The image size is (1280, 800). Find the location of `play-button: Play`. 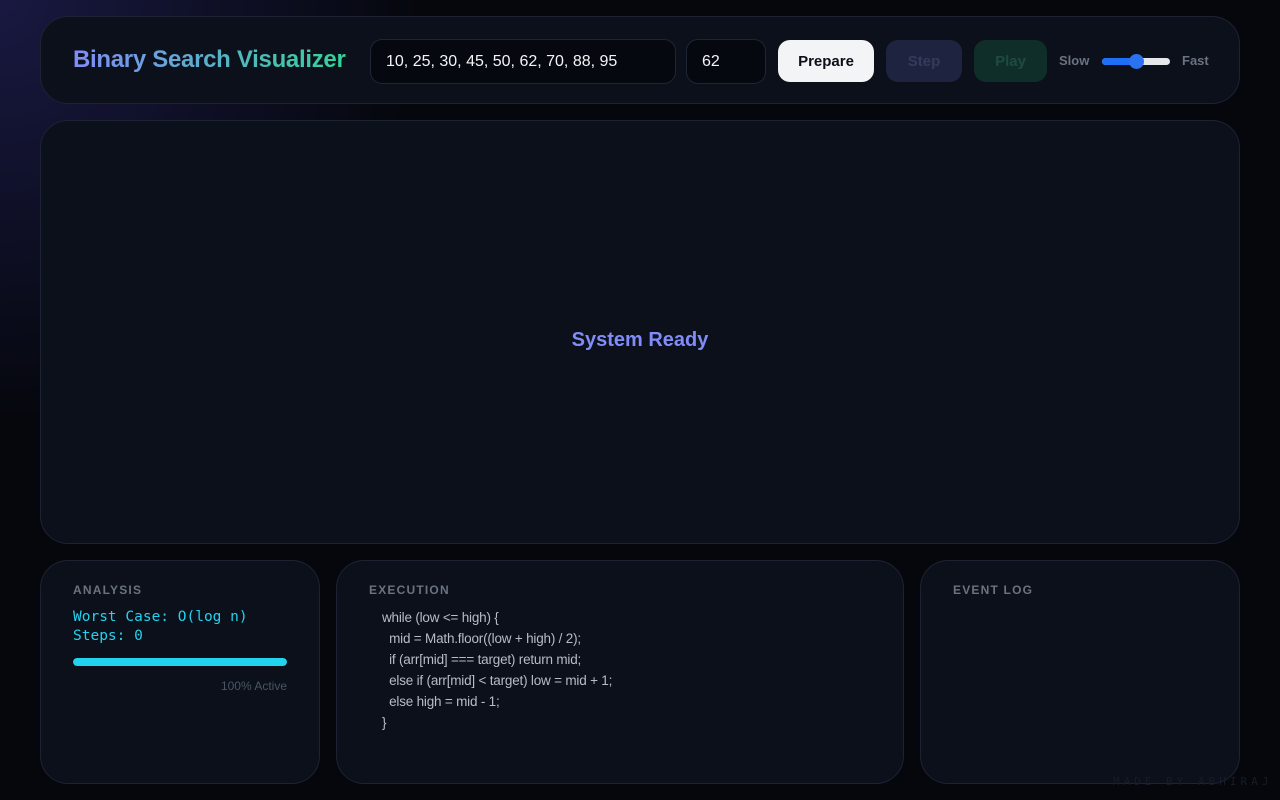

play-button: Play is located at coordinates (1010, 61).